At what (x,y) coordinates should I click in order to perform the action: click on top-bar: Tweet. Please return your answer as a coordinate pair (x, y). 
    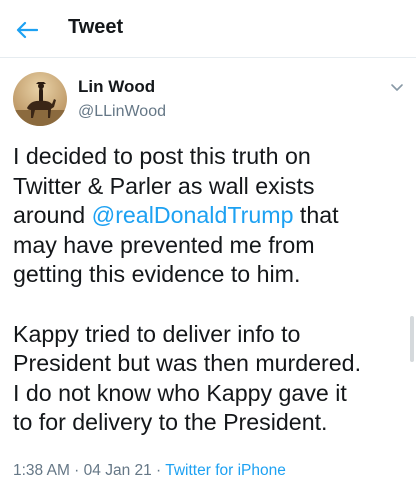
    Looking at the image, I should click on (208, 29).